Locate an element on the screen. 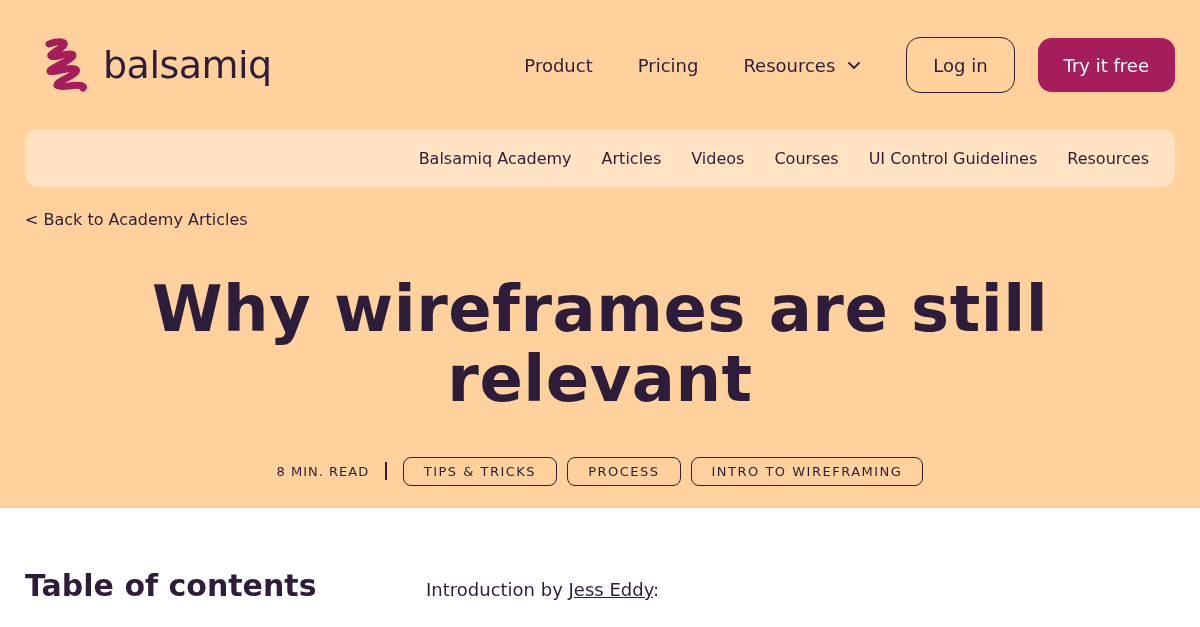 This screenshot has height=627, width=1200. back-link: < Back to Academy Articles is located at coordinates (136, 219).